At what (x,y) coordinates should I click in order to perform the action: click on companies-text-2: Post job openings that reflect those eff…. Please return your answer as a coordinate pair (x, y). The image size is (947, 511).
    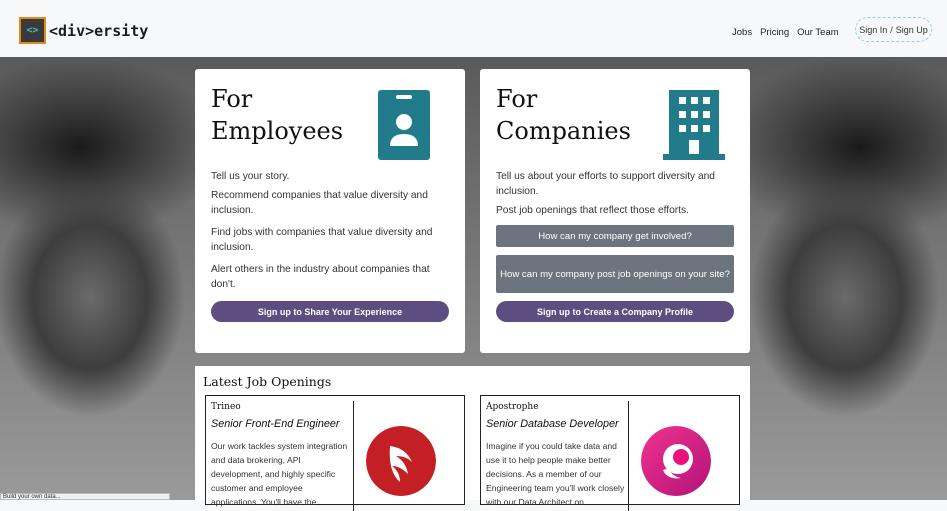
    Looking at the image, I should click on (592, 210).